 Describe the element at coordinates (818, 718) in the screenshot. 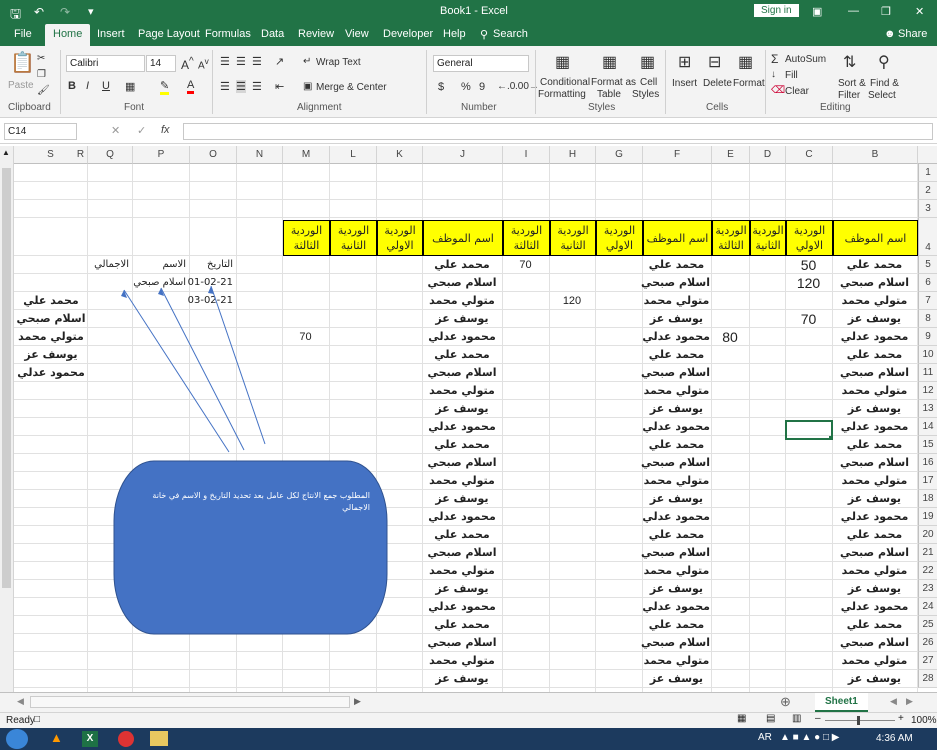

I see `zoom-out-icon: –` at that location.